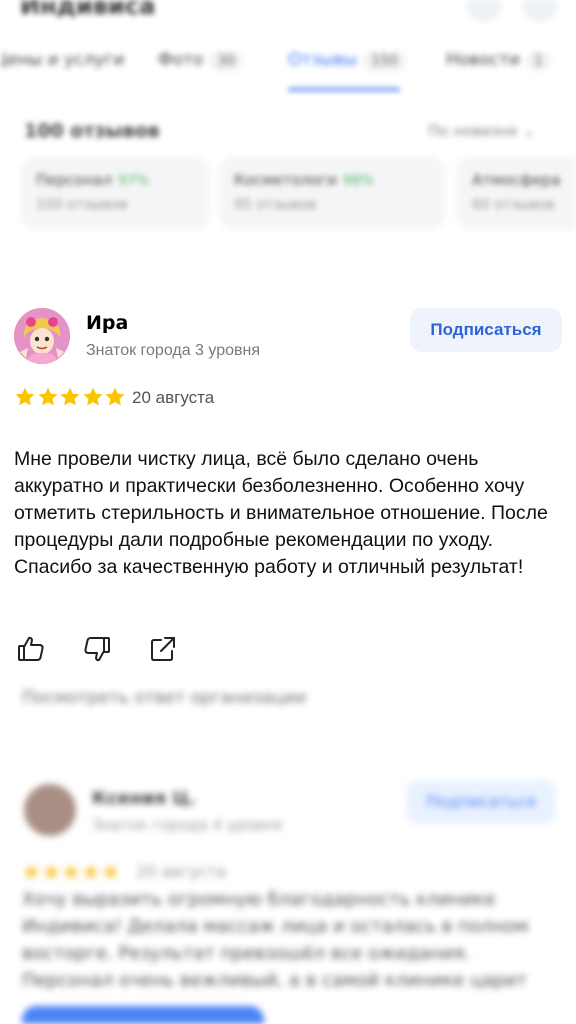  Describe the element at coordinates (347, 60) in the screenshot. I see `tab-reviews: Отзывы 150` at that location.